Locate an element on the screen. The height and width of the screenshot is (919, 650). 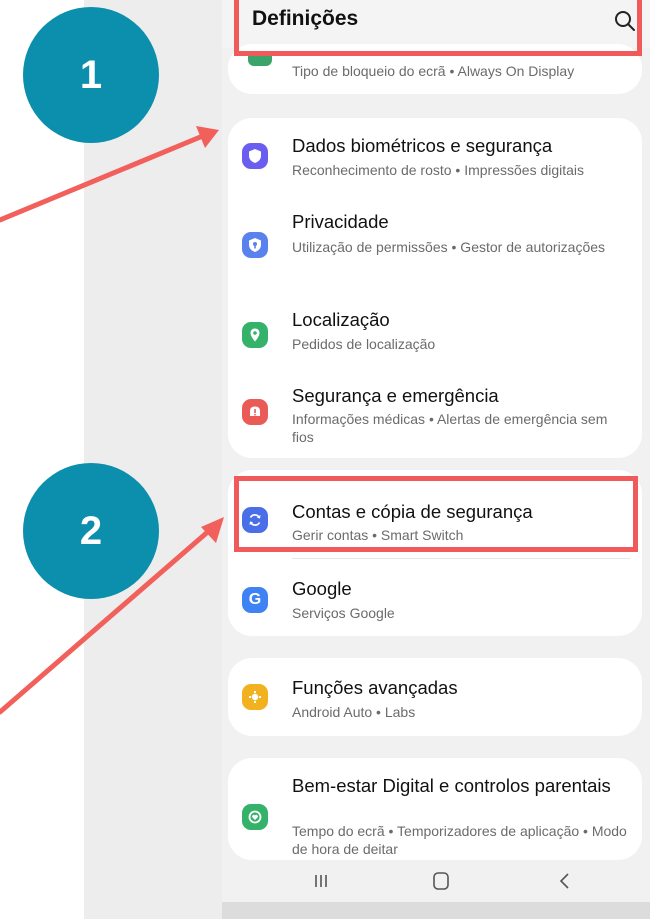
step-2-callout: 2 is located at coordinates (91, 531).